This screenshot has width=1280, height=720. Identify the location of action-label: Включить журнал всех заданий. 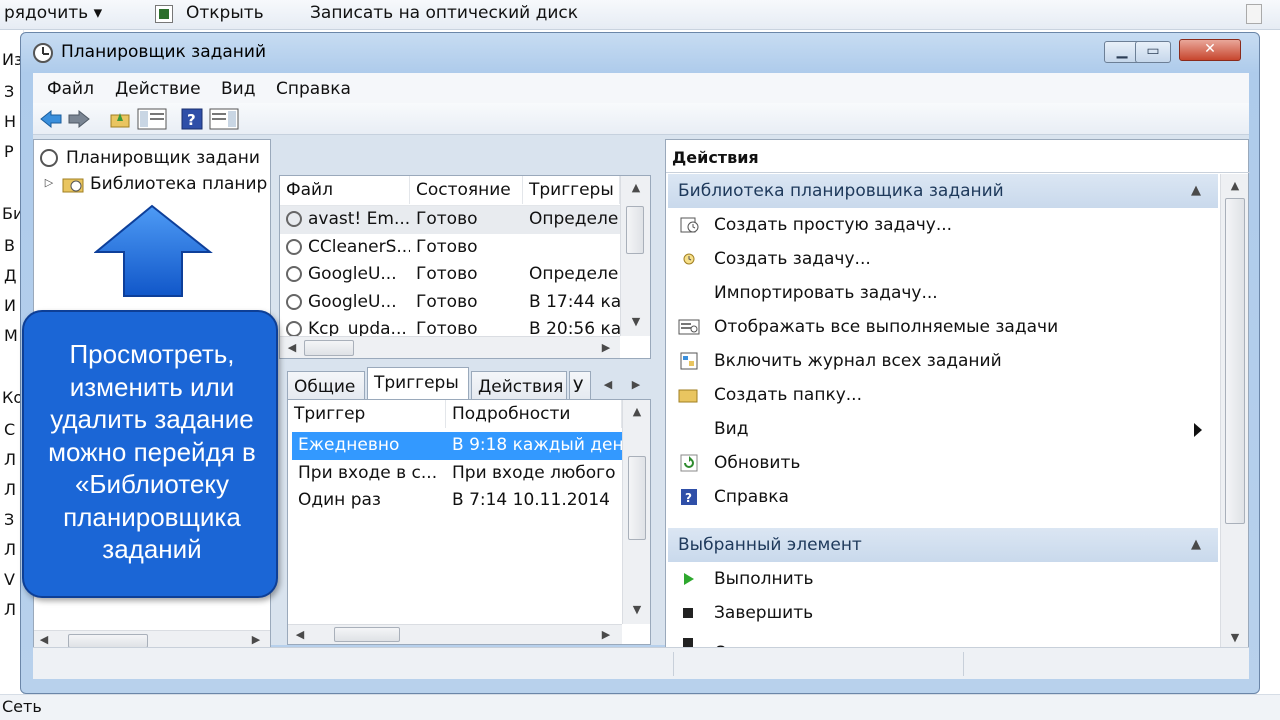
(858, 361).